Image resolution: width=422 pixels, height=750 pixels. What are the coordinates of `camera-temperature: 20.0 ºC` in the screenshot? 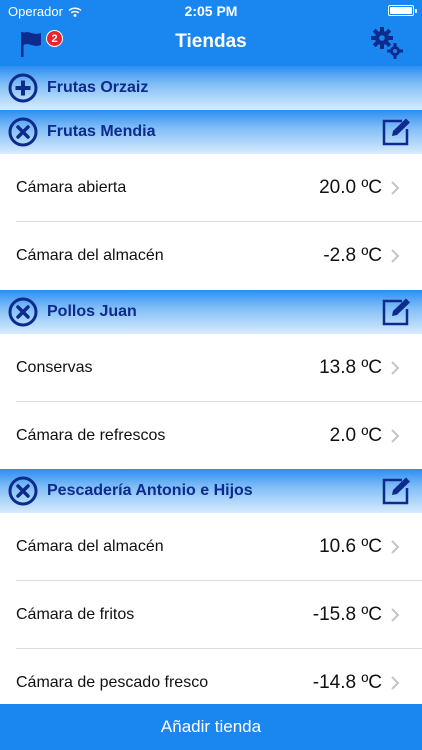 It's located at (350, 187).